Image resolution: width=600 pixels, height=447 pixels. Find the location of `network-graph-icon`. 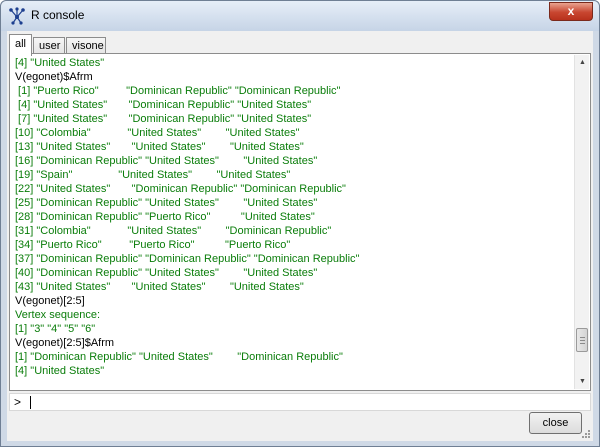

network-graph-icon is located at coordinates (17, 16).